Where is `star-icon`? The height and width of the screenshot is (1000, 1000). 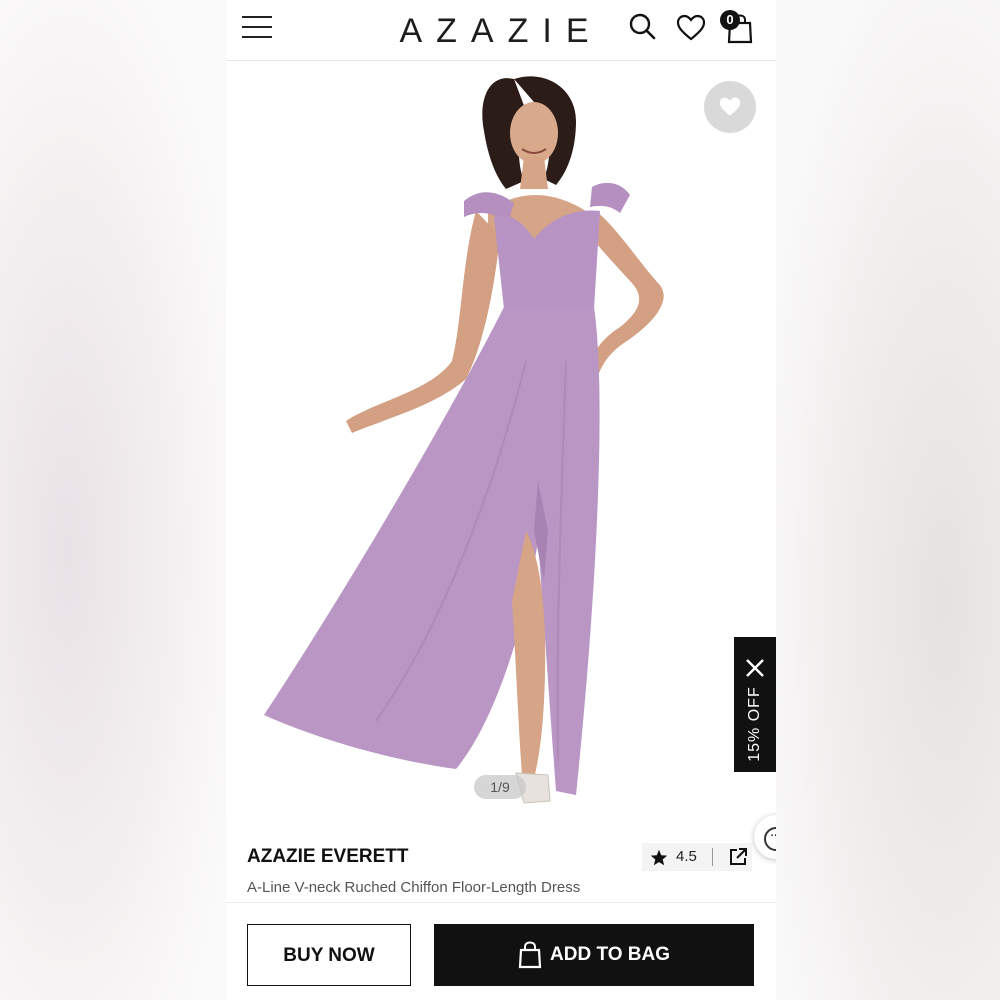 star-icon is located at coordinates (659, 860).